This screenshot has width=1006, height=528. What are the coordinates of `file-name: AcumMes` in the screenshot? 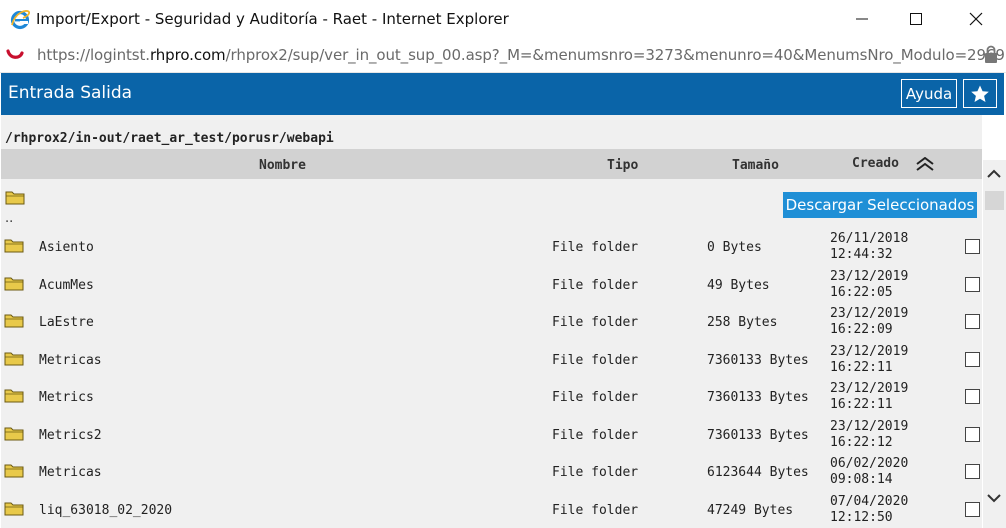 It's located at (66, 285).